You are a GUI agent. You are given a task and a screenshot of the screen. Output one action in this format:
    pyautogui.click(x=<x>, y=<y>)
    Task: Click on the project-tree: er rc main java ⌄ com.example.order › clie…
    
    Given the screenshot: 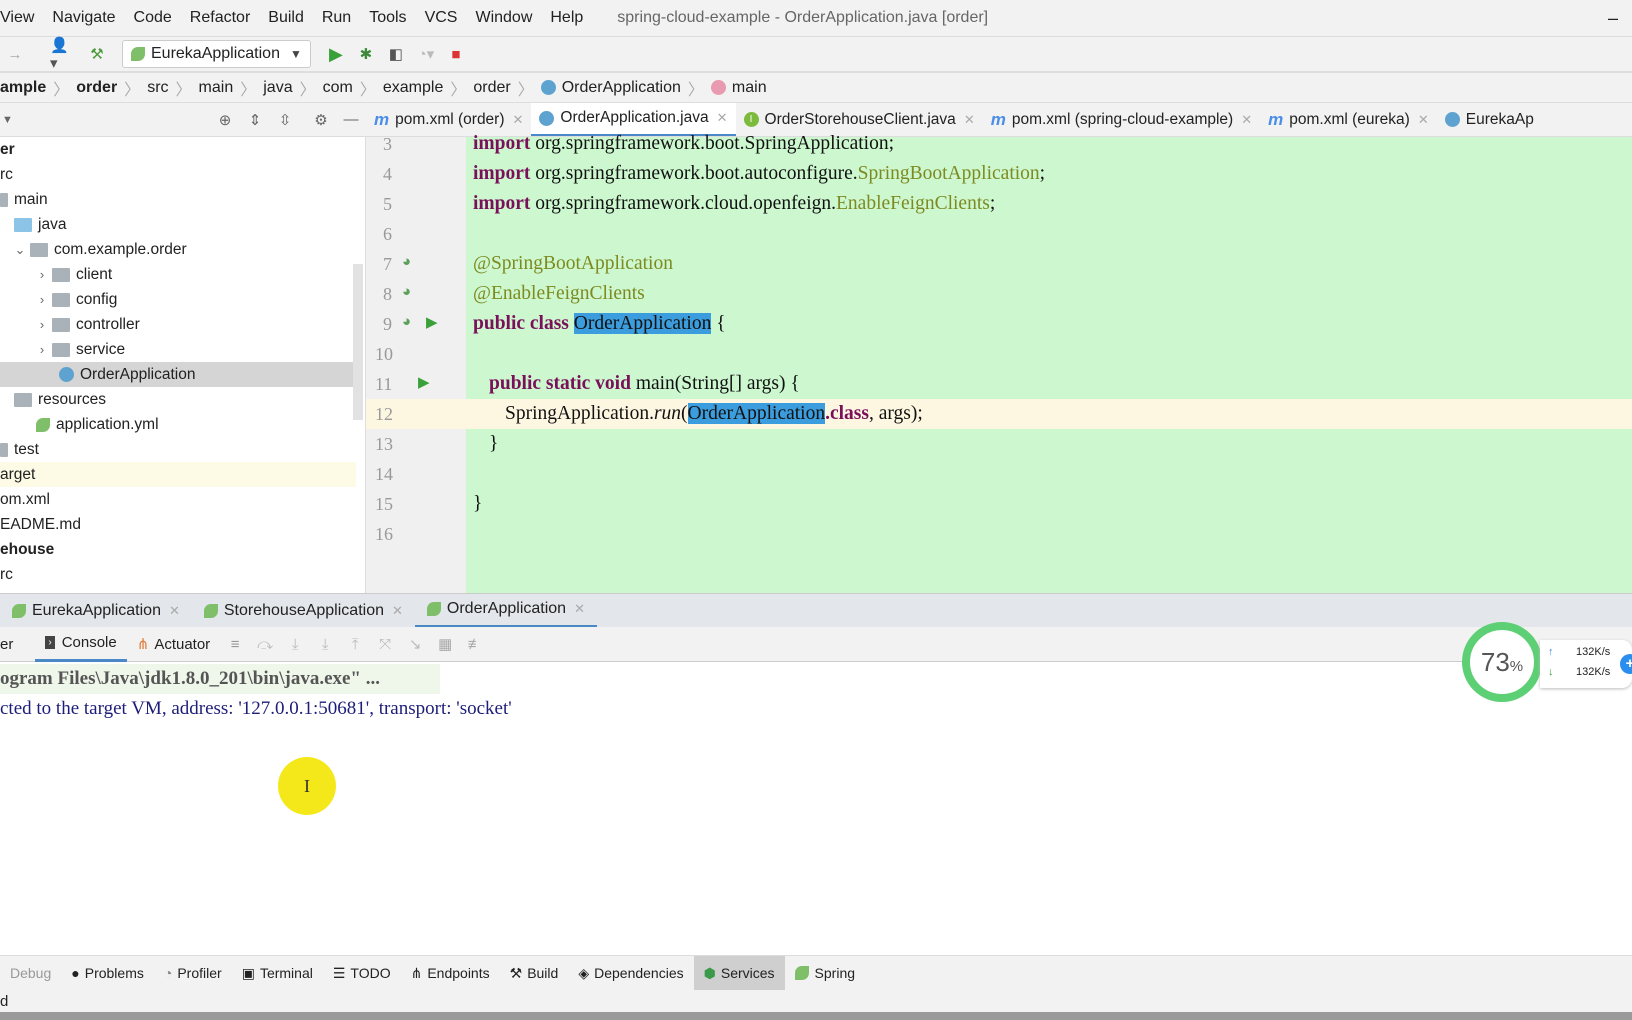 What is the action you would take?
    pyautogui.click(x=183, y=365)
    